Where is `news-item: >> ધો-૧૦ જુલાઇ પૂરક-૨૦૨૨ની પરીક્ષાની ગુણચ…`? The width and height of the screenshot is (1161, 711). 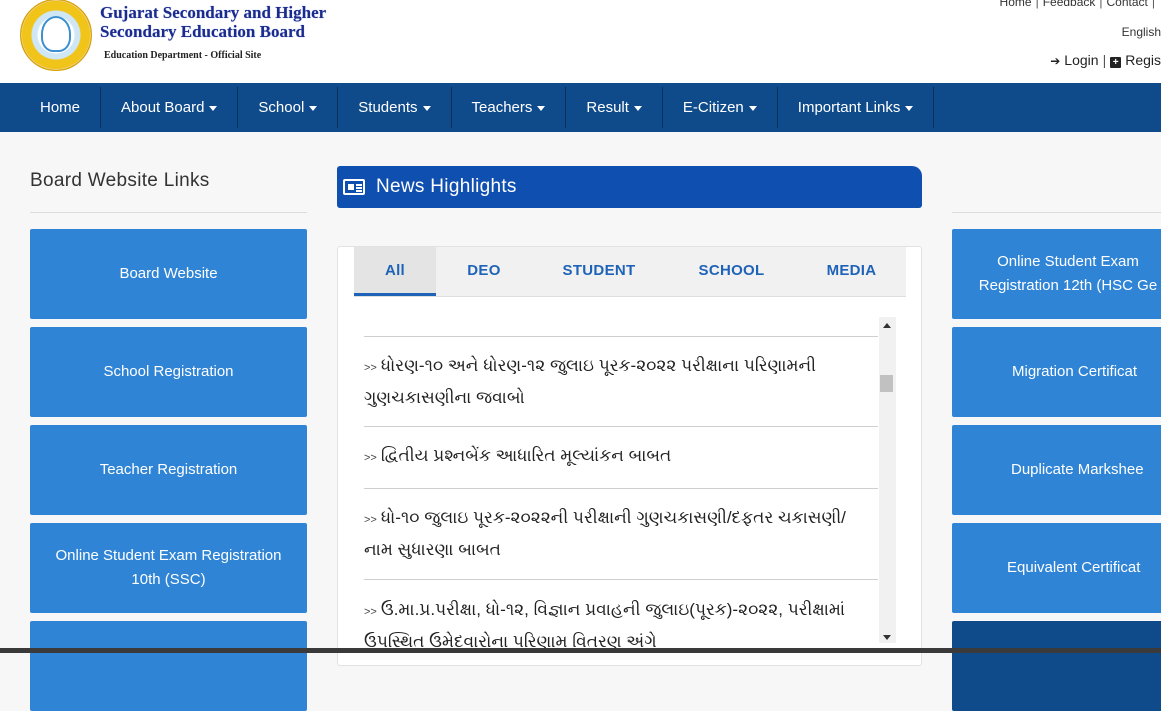
news-item: >> ધો-૧૦ જુલાઇ પૂરક-૨૦૨૨ની પરીક્ષાની ગુણચ… is located at coordinates (621, 533).